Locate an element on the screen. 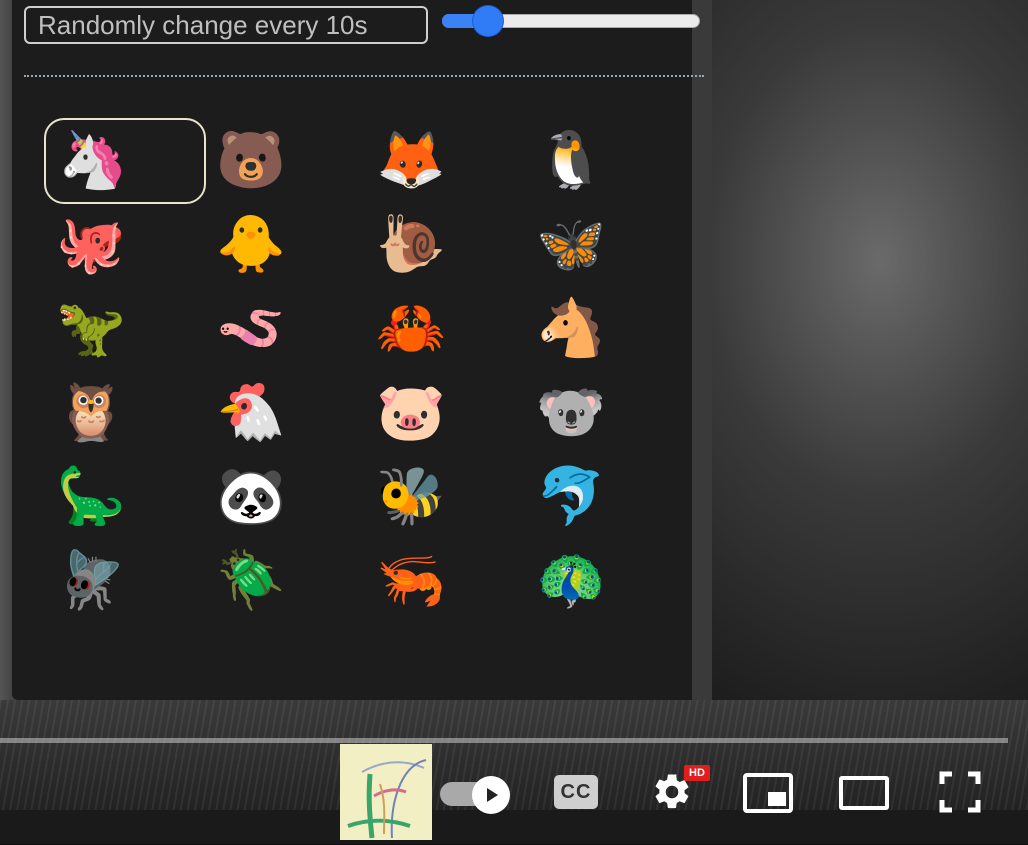  emoji-option-crab: 🦀 is located at coordinates (445, 329).